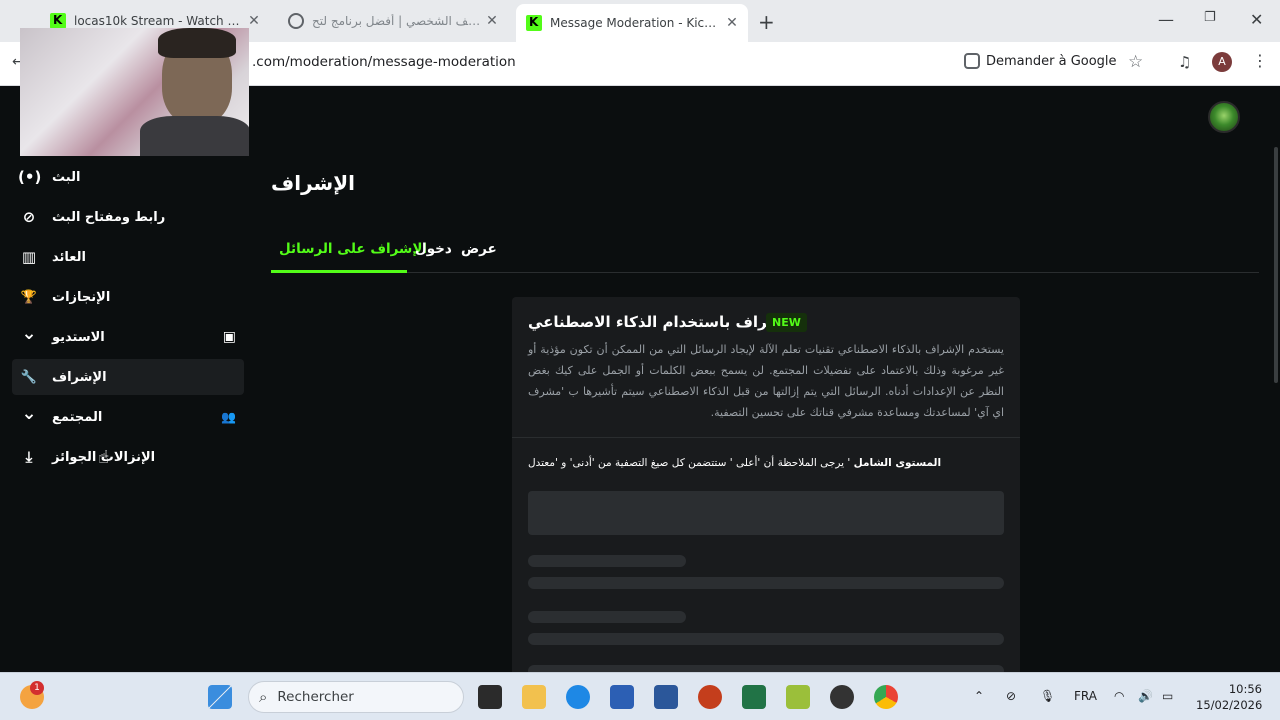 The image size is (1280, 720). What do you see at coordinates (534, 697) in the screenshot?
I see `file-explorer-icon` at bounding box center [534, 697].